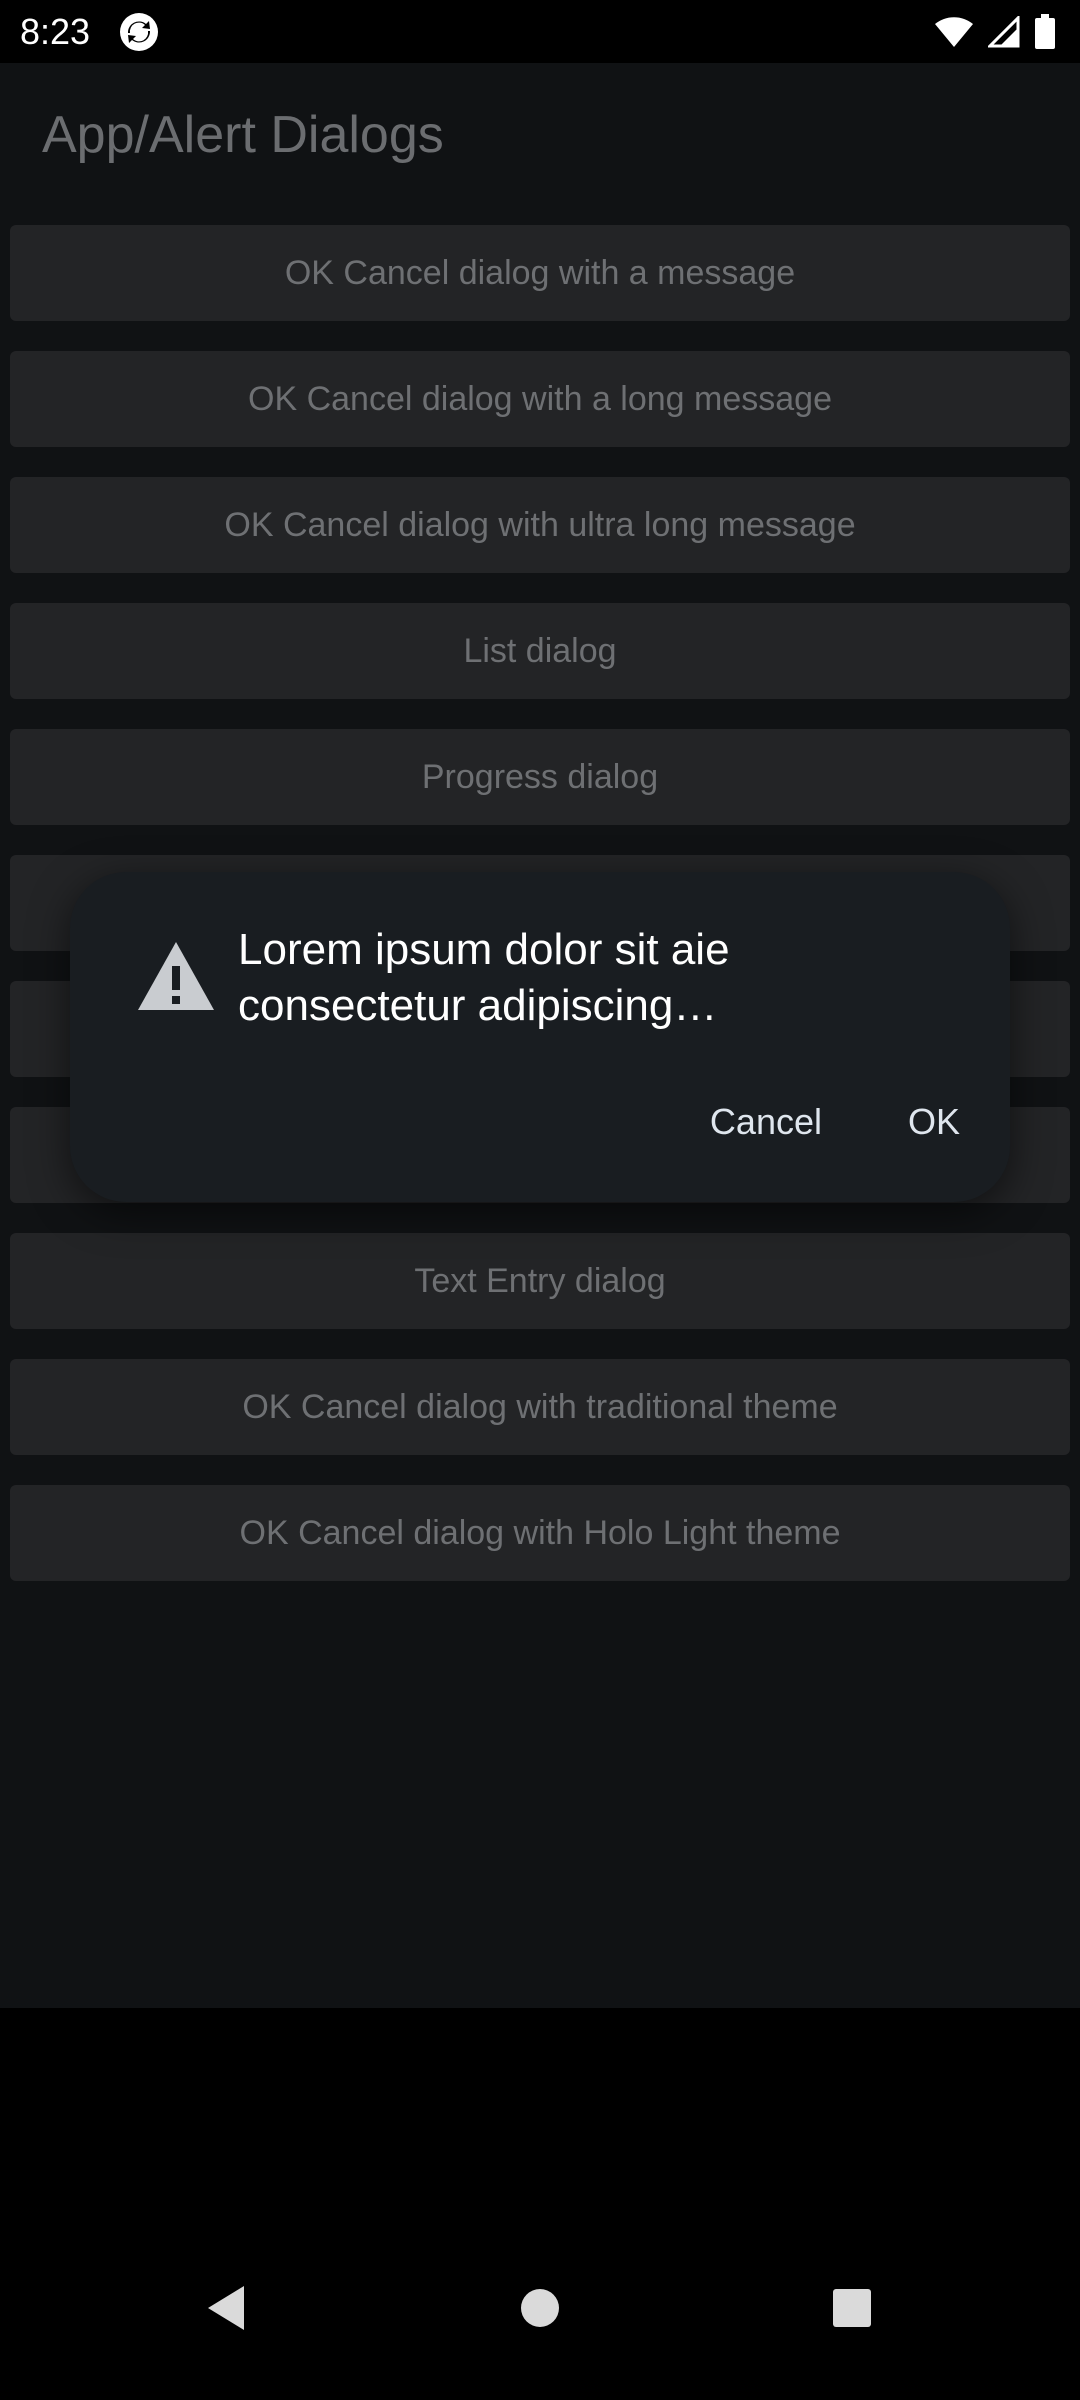 The image size is (1080, 2400). I want to click on cell-signal-icon, so click(1004, 32).